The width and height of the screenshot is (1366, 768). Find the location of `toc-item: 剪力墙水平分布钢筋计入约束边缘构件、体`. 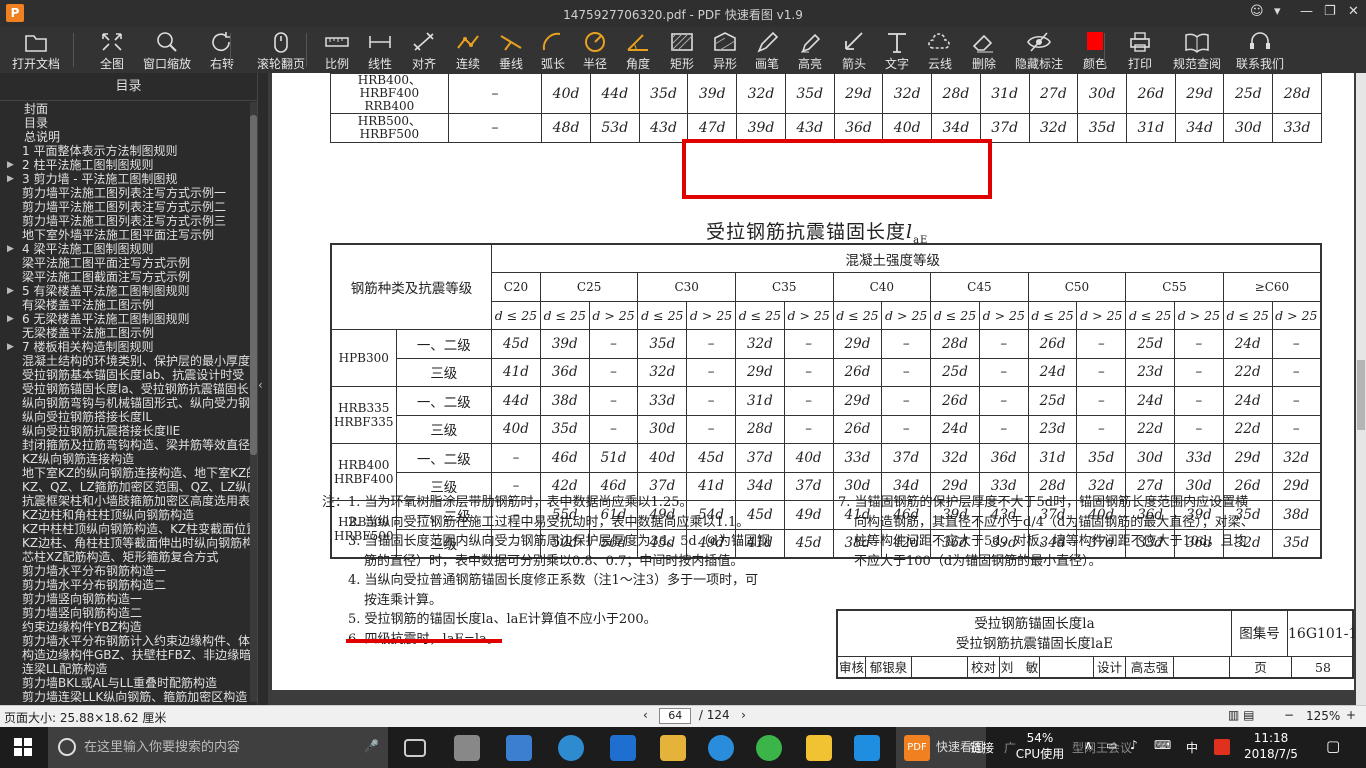

toc-item: 剪力墙水平分布钢筋计入约束边缘构件、体 is located at coordinates (125, 641).